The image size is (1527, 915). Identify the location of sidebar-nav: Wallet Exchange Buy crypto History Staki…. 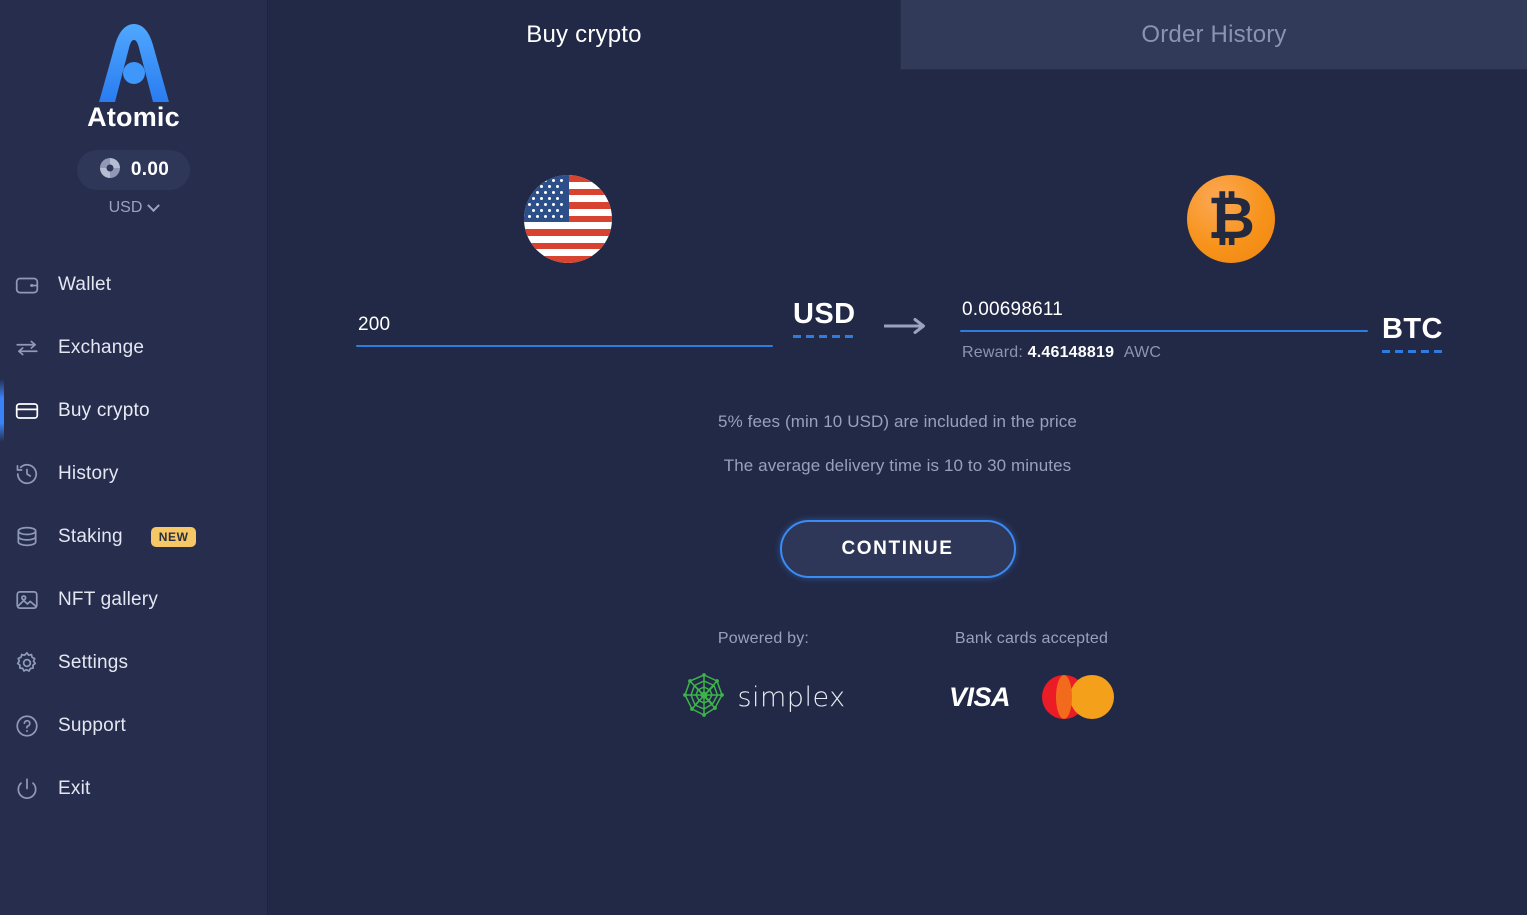
(133, 536).